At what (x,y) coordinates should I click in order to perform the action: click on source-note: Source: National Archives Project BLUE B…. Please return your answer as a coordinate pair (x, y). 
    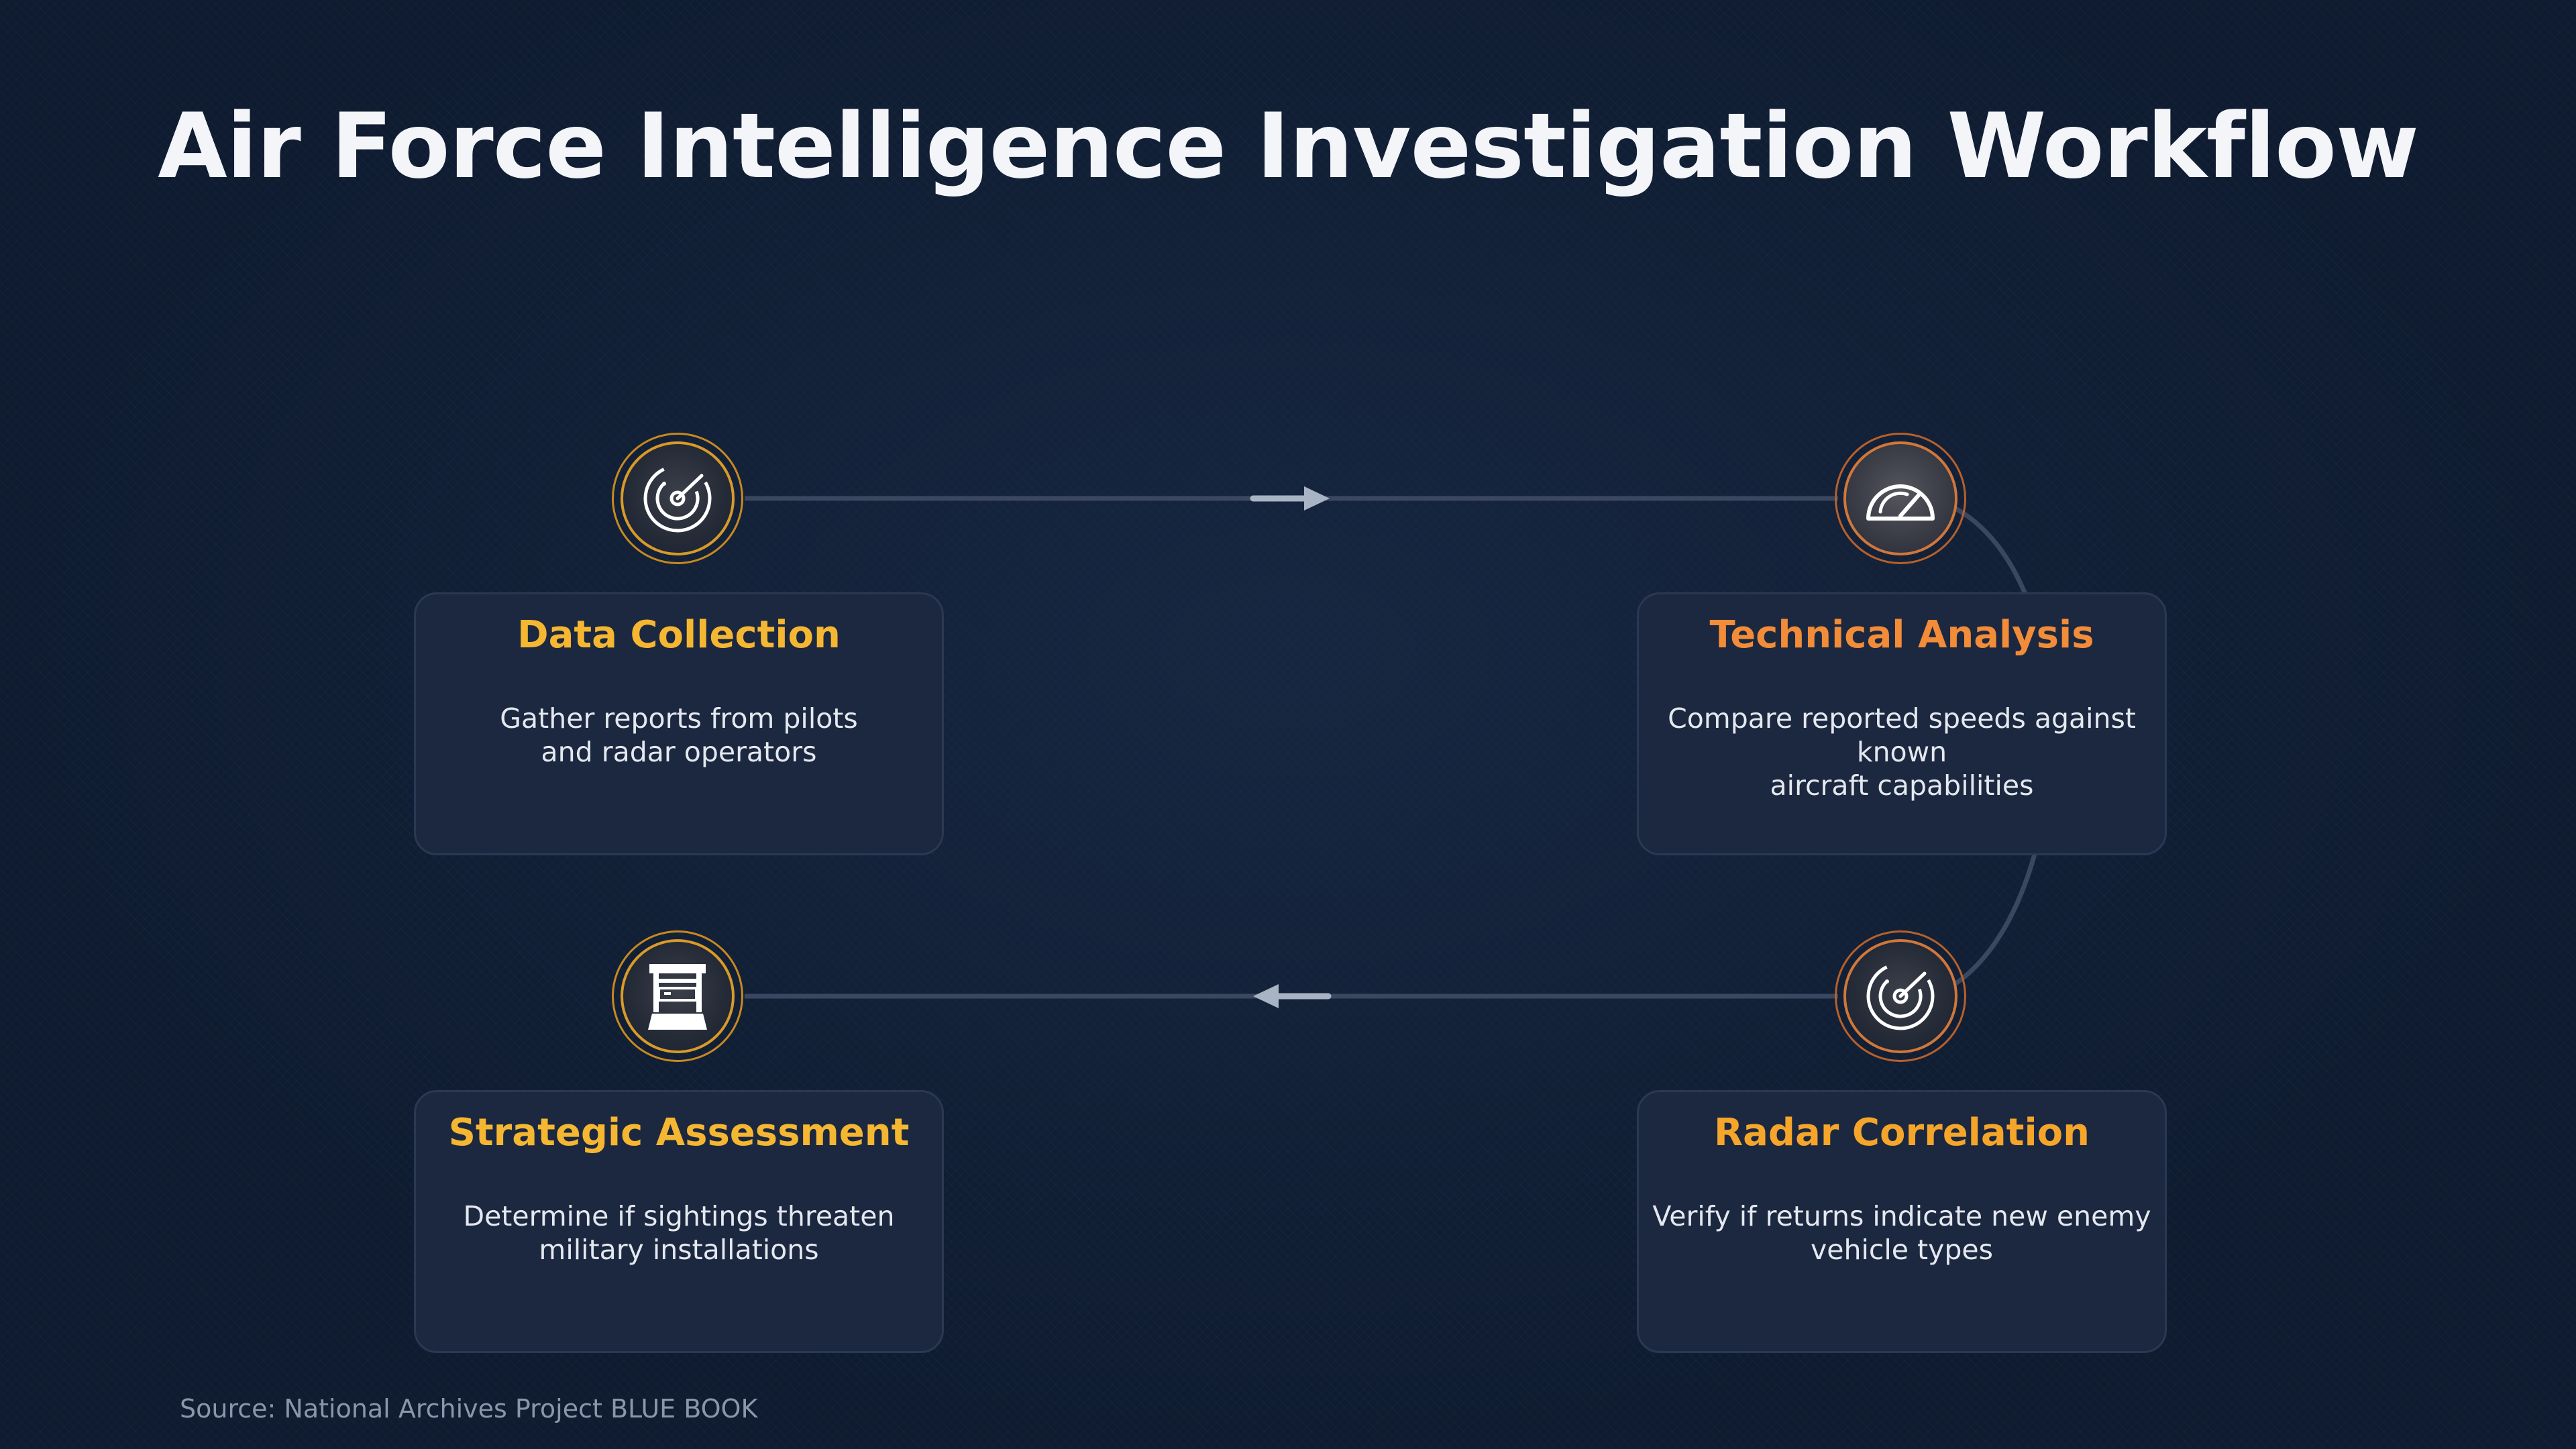
    Looking at the image, I should click on (469, 1409).